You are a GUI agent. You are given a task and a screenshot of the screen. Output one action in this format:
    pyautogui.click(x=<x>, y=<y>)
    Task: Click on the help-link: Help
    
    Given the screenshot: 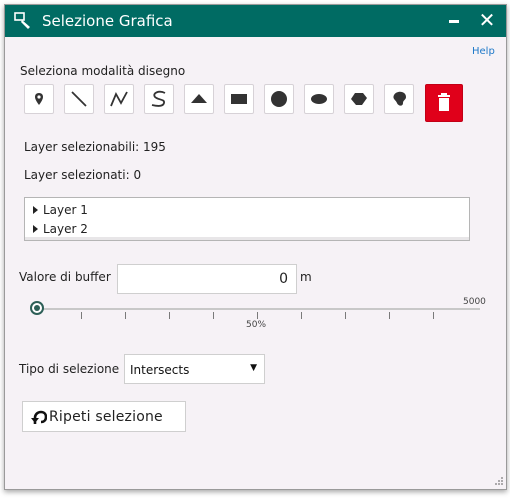 What is the action you would take?
    pyautogui.click(x=483, y=51)
    